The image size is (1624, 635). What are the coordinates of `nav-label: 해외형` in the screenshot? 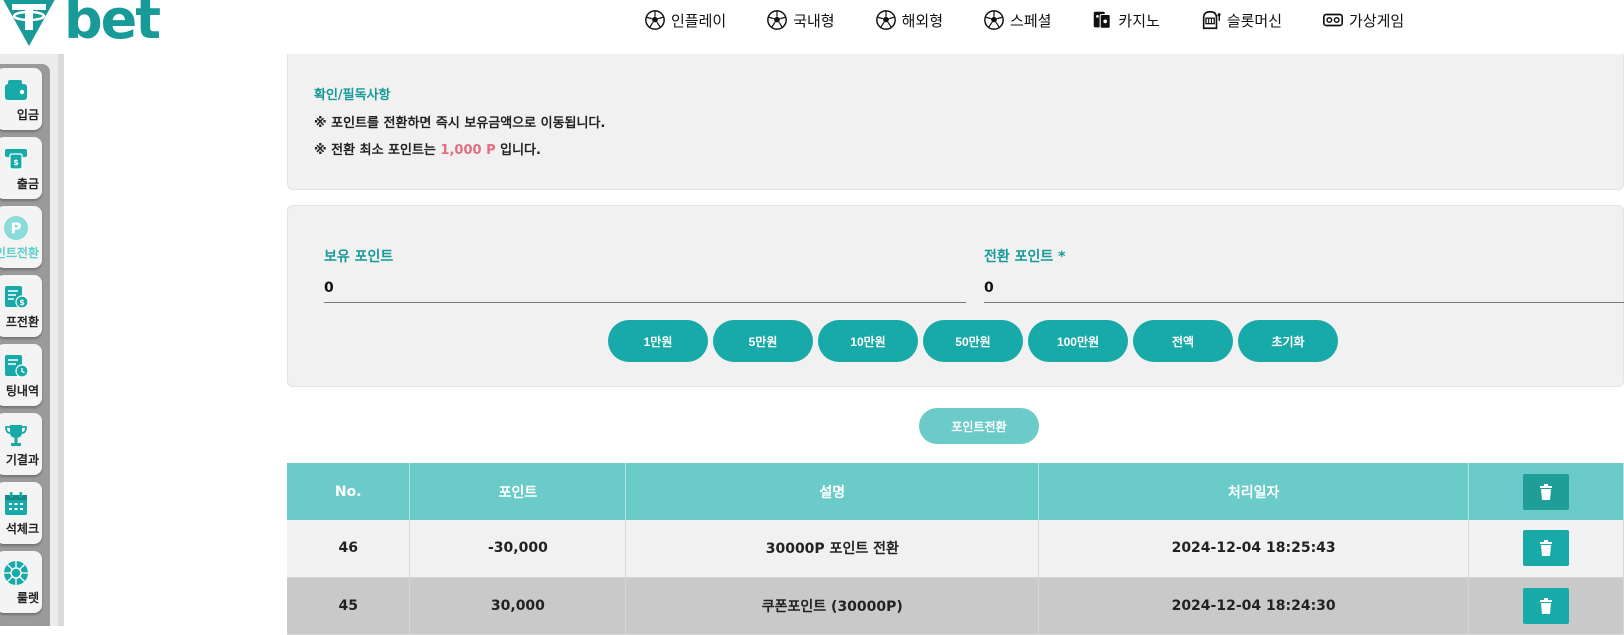 It's located at (922, 20).